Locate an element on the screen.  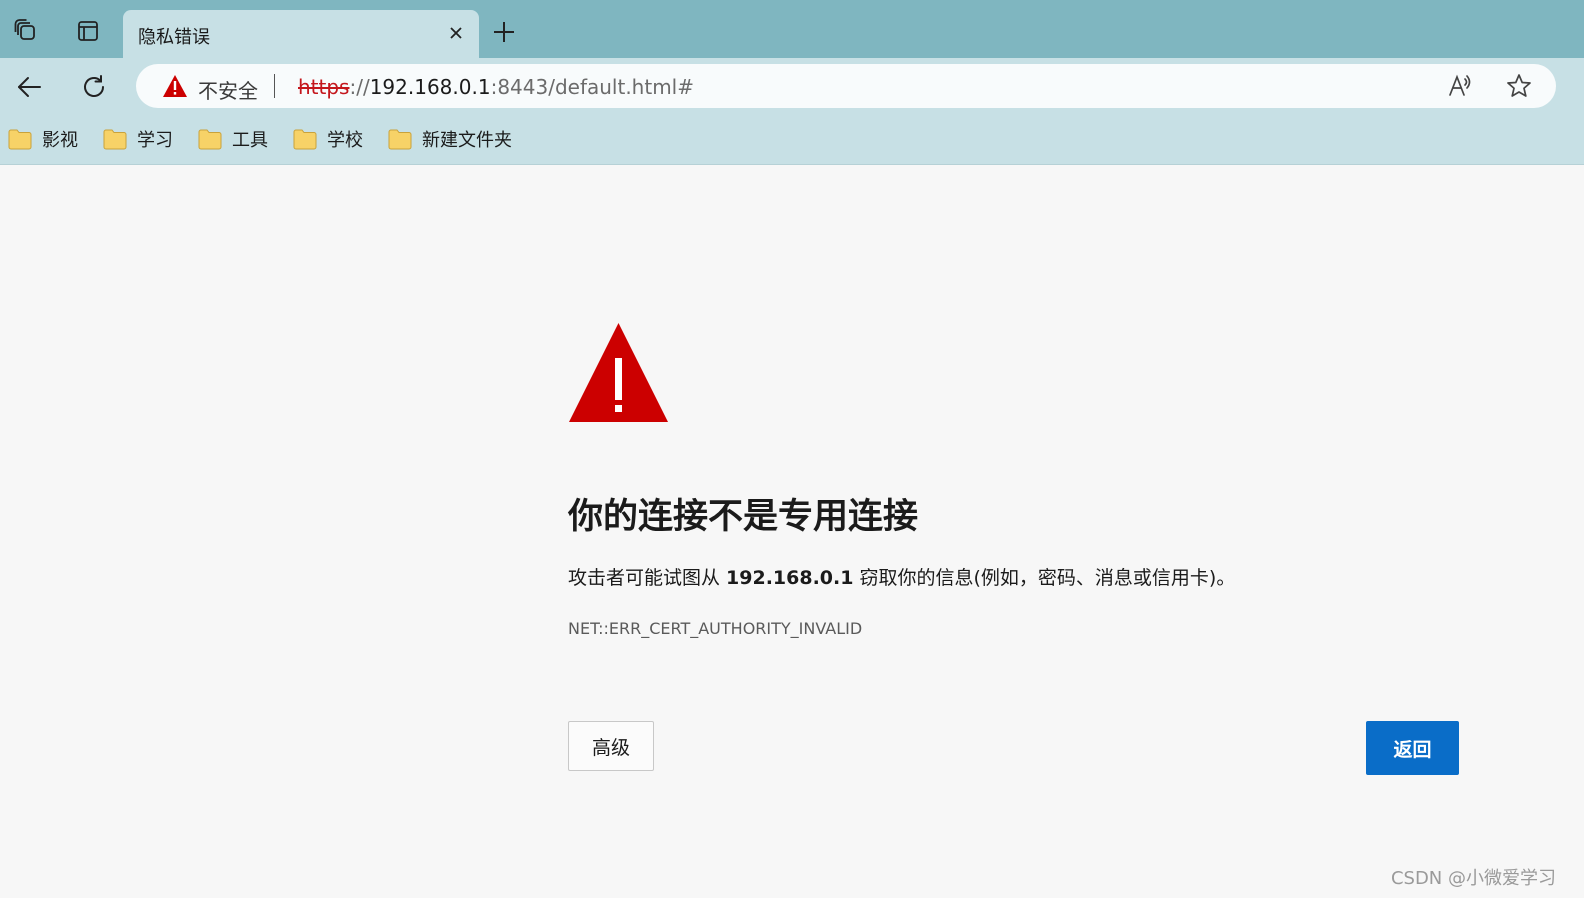
plus-icon is located at coordinates (504, 32).